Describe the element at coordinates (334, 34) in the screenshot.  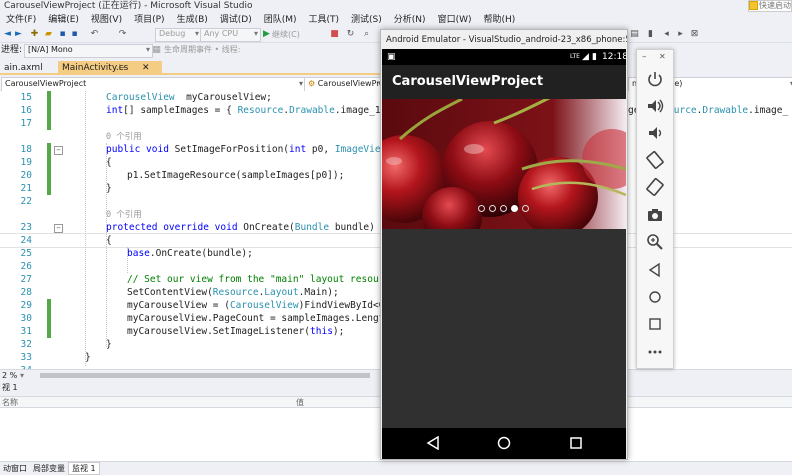
I see `stop-debug-icon: ■` at that location.